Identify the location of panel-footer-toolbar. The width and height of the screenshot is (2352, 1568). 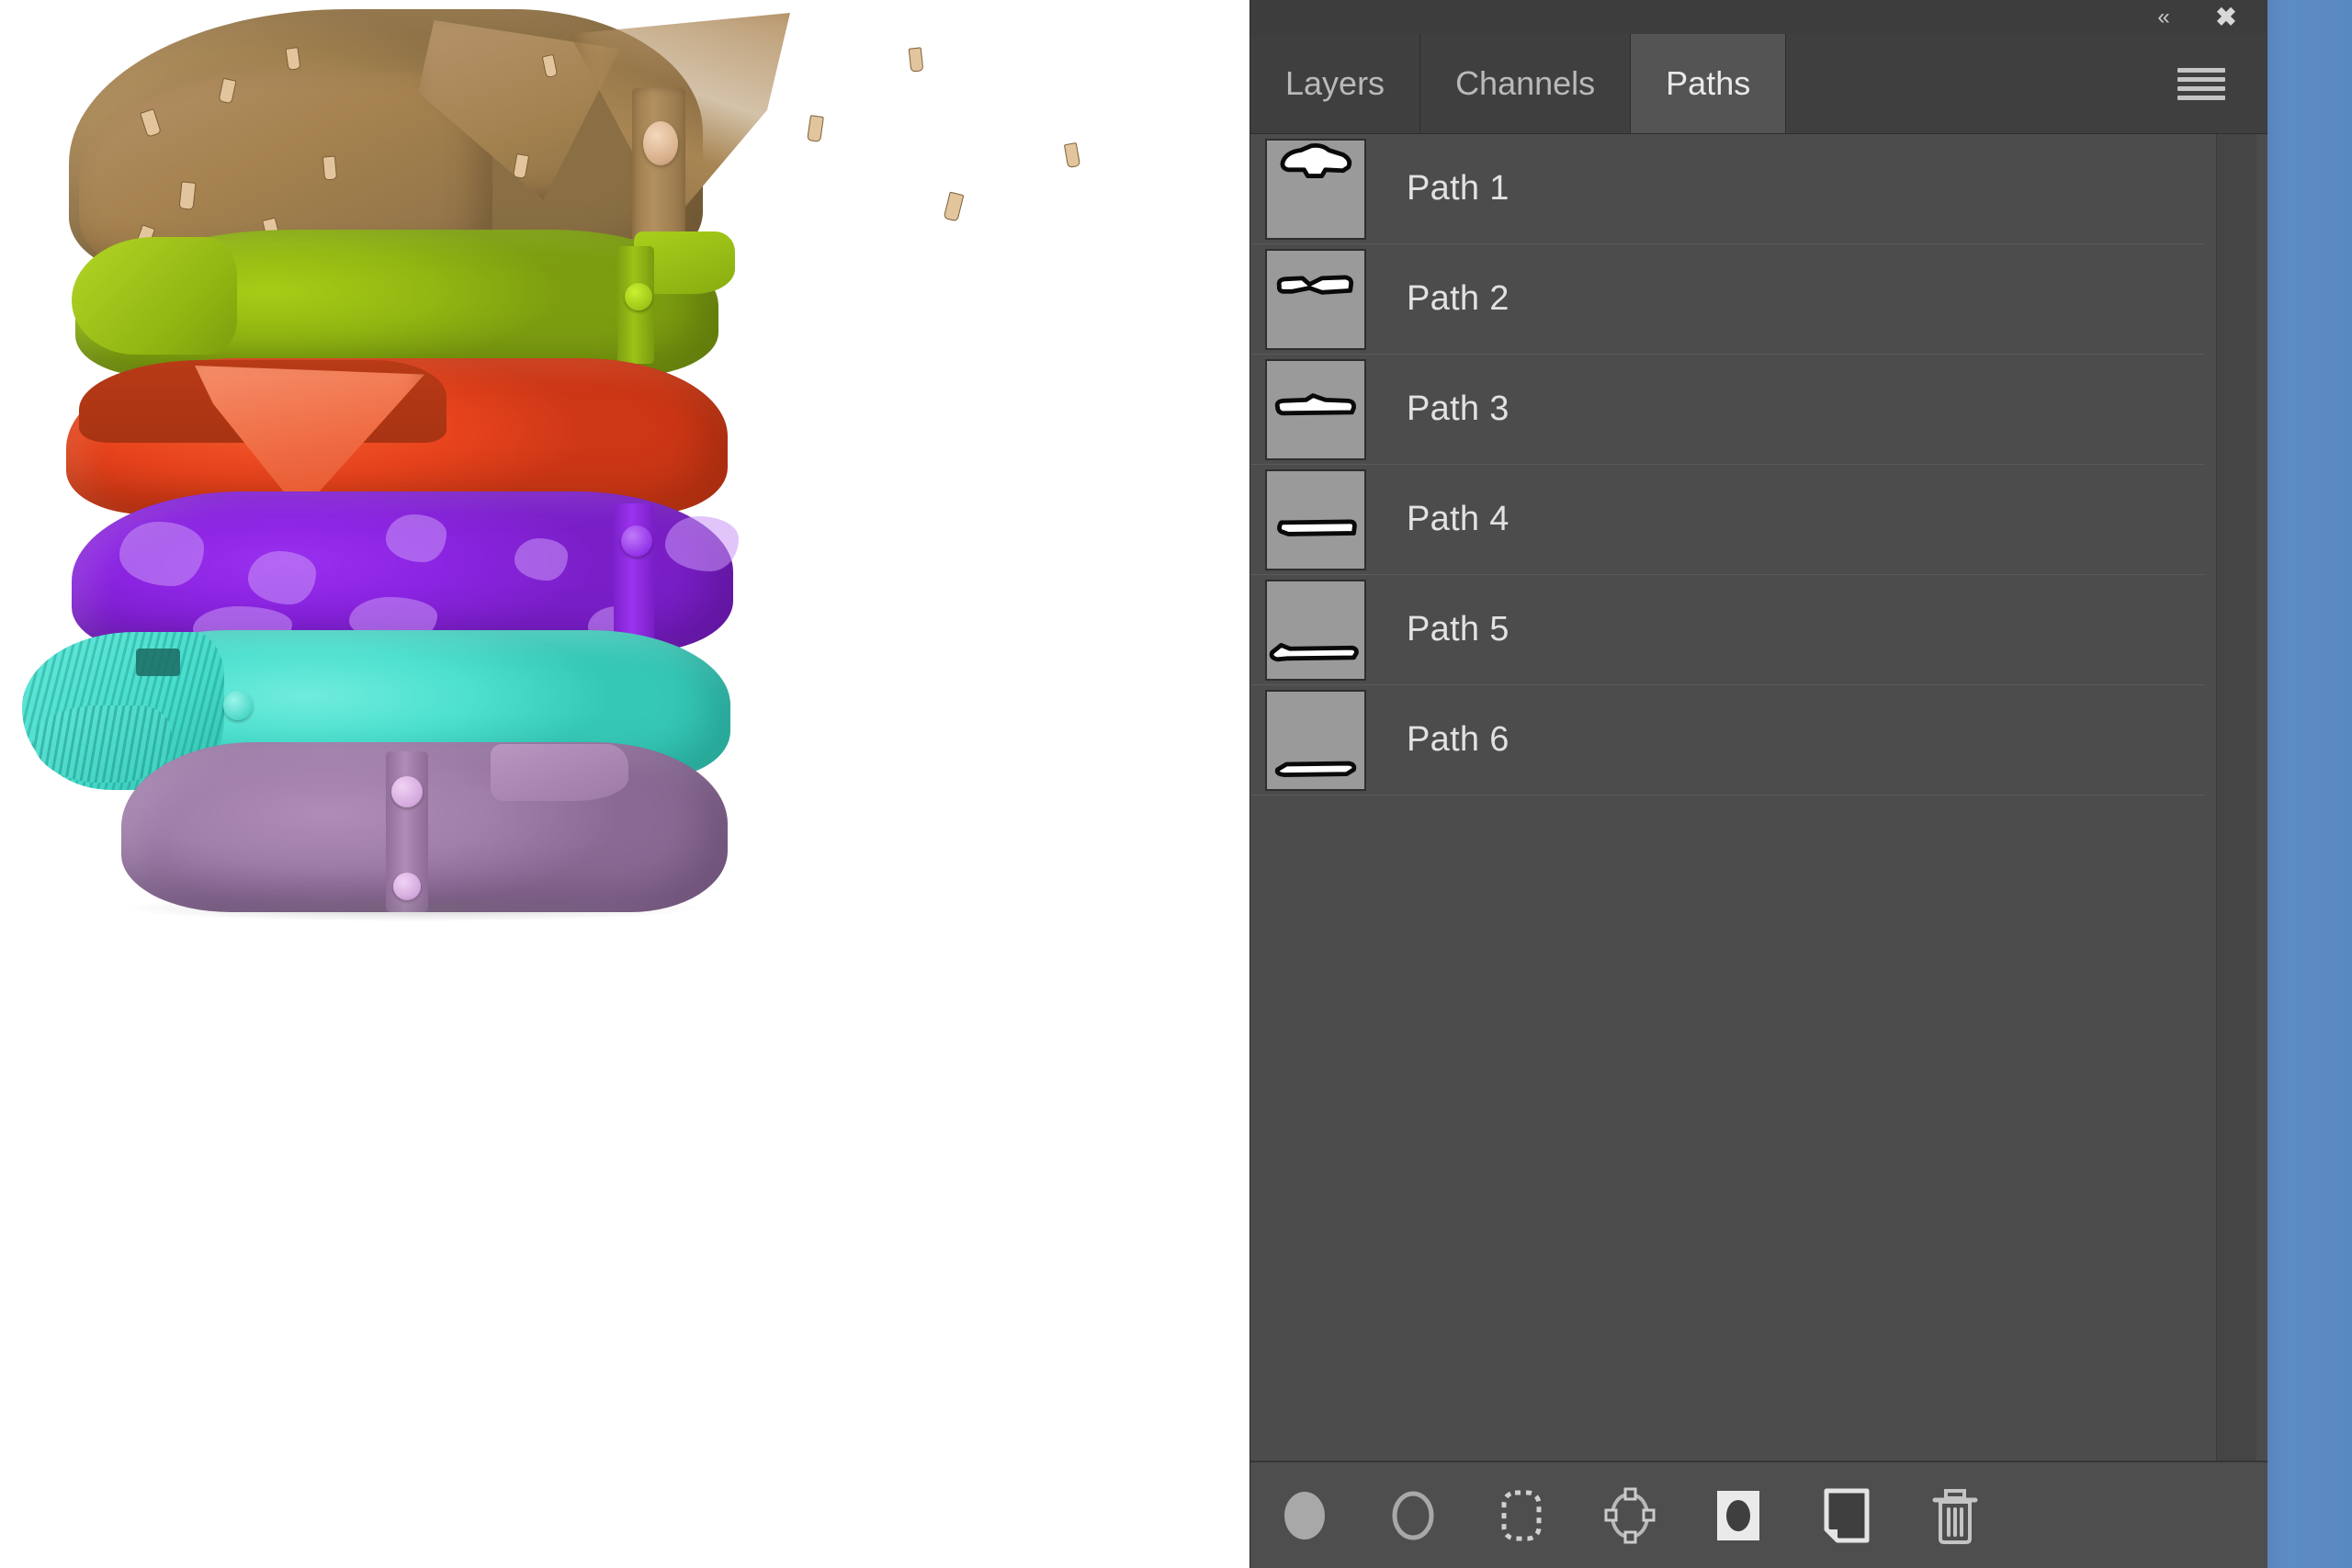
(1759, 1514).